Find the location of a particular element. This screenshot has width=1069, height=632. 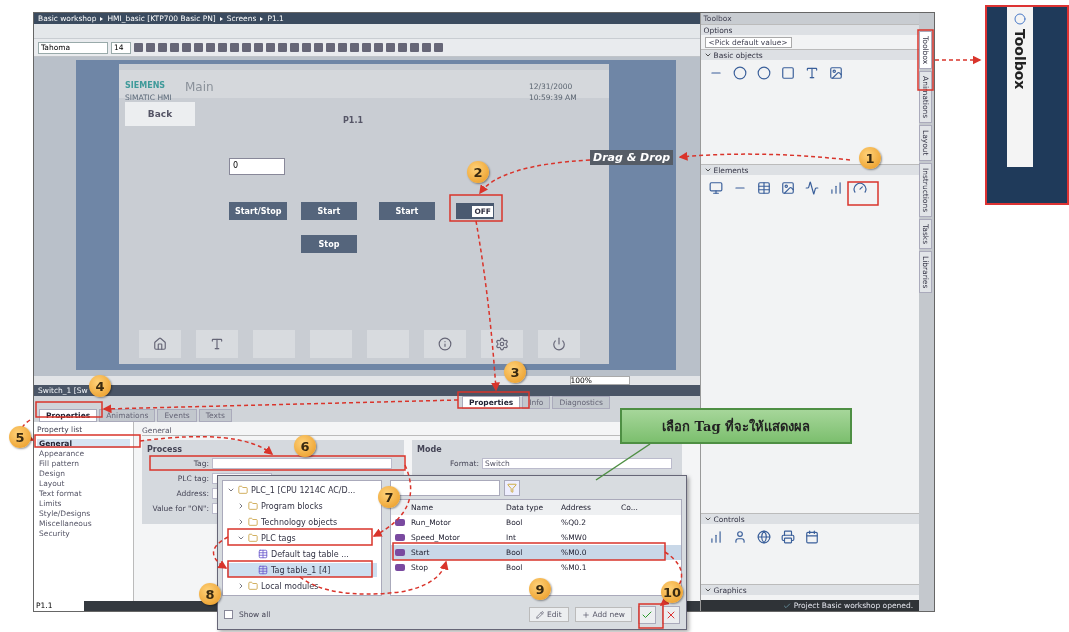

hmi-button: Start/Stop is located at coordinates (258, 211).